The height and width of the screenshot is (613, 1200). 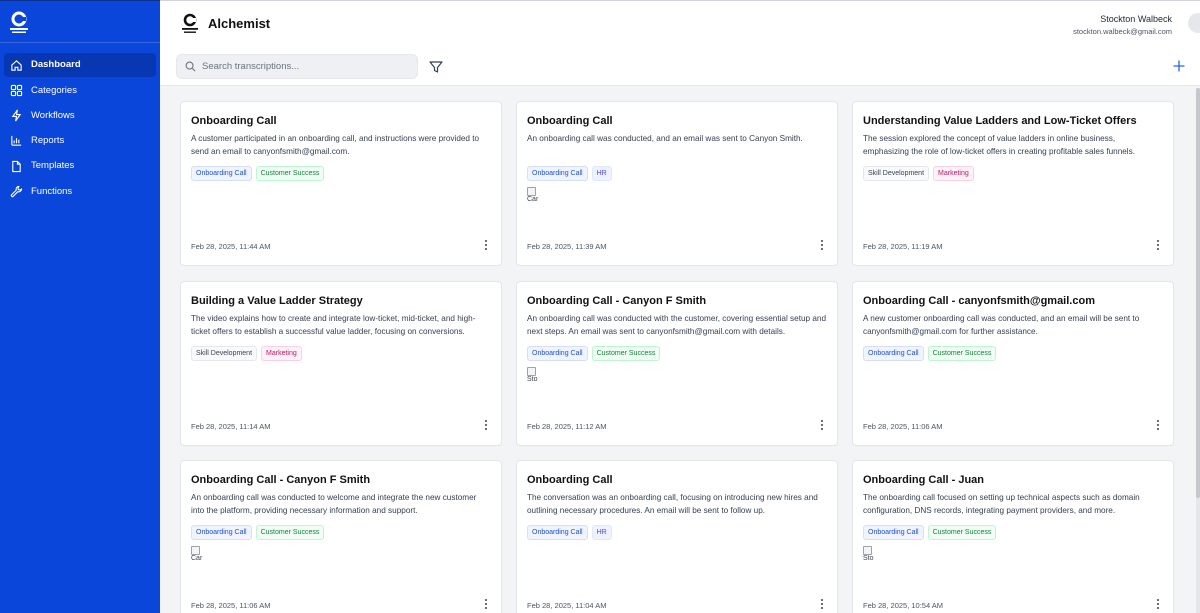 I want to click on sidebar-item-templates: Templates, so click(x=80, y=166).